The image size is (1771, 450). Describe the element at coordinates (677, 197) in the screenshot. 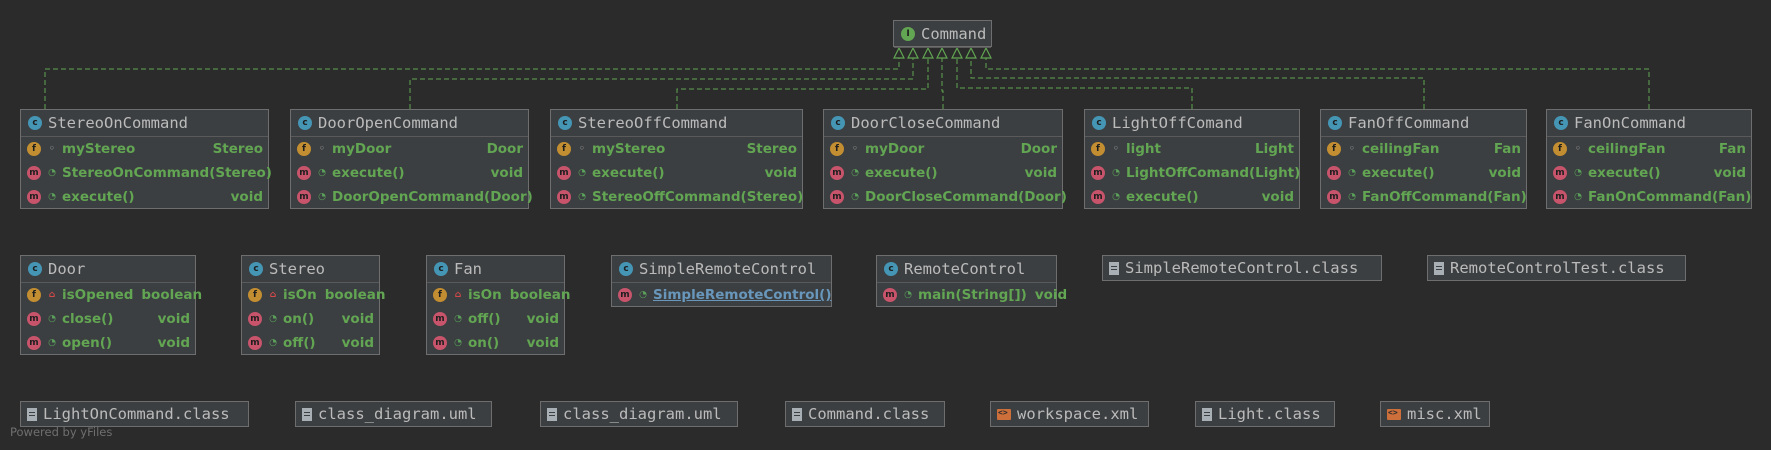

I see `method-row: m ◔ StereoOffCommand(Stereo)` at that location.